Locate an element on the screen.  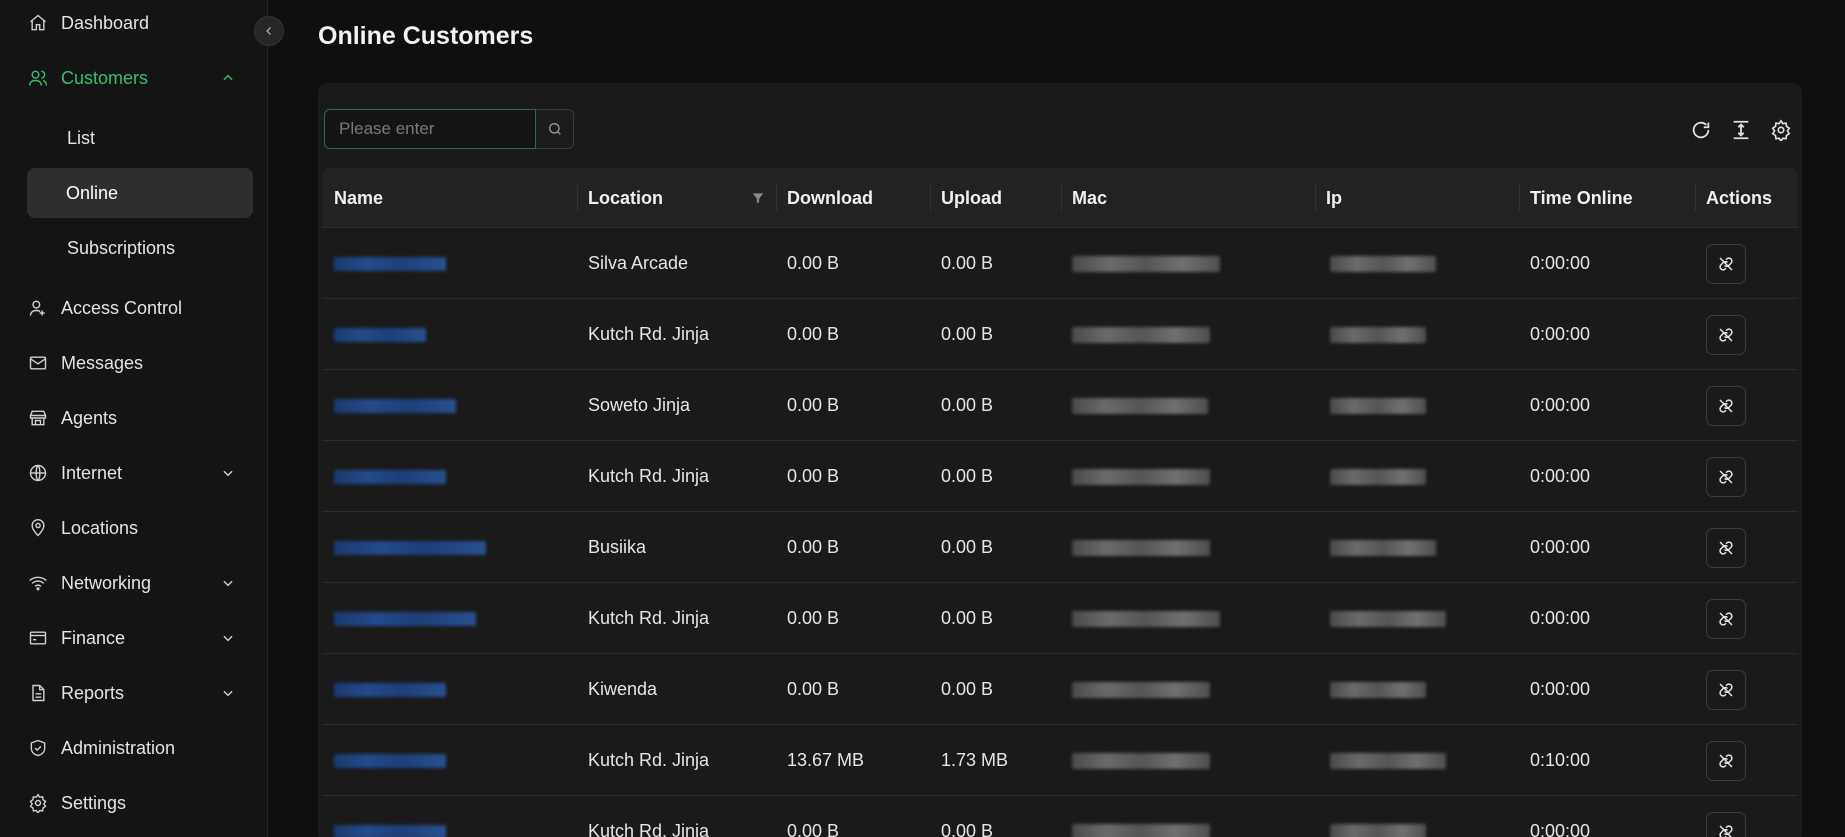
search-button is located at coordinates (555, 129).